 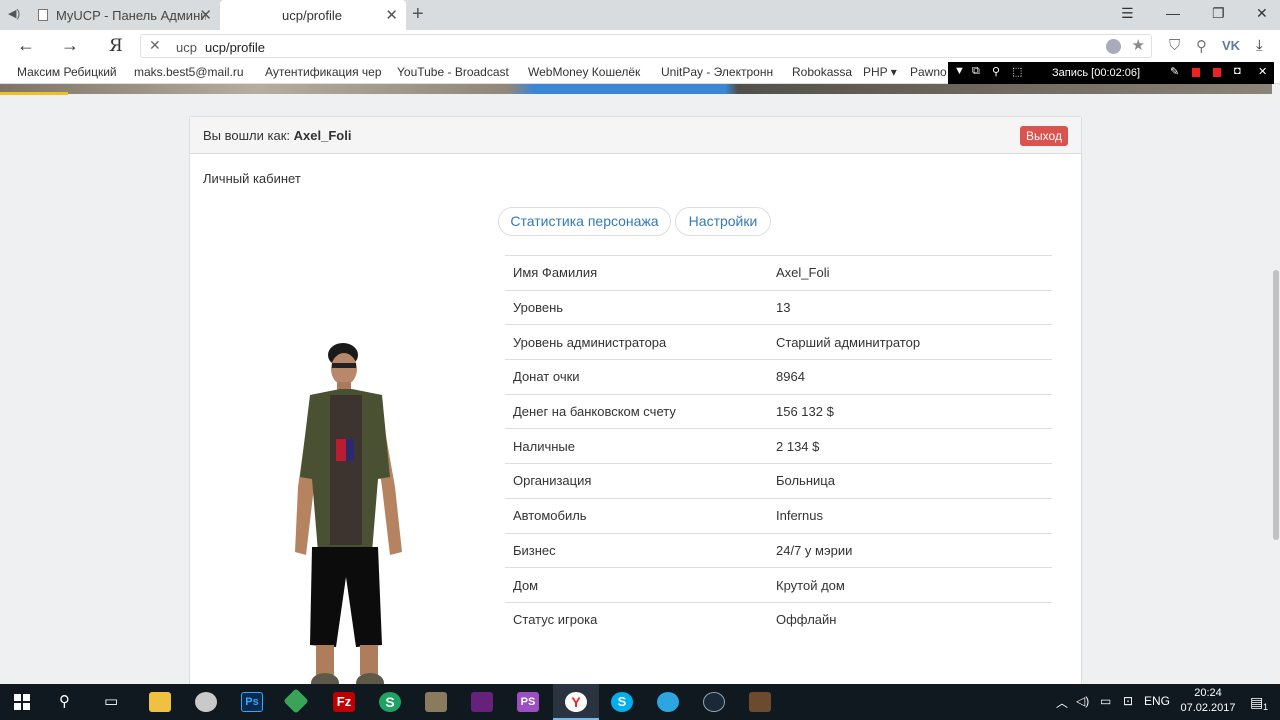 What do you see at coordinates (1096, 73) in the screenshot?
I see `recording-label: Запись [00:02:06]` at bounding box center [1096, 73].